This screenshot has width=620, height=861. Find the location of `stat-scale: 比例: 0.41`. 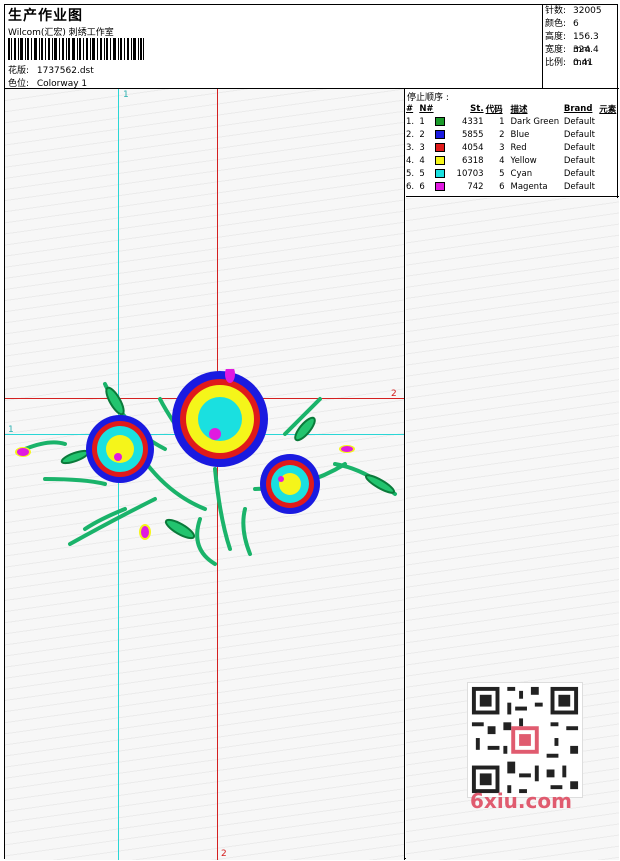

stat-scale: 比例: 0.41 is located at coordinates (569, 63).